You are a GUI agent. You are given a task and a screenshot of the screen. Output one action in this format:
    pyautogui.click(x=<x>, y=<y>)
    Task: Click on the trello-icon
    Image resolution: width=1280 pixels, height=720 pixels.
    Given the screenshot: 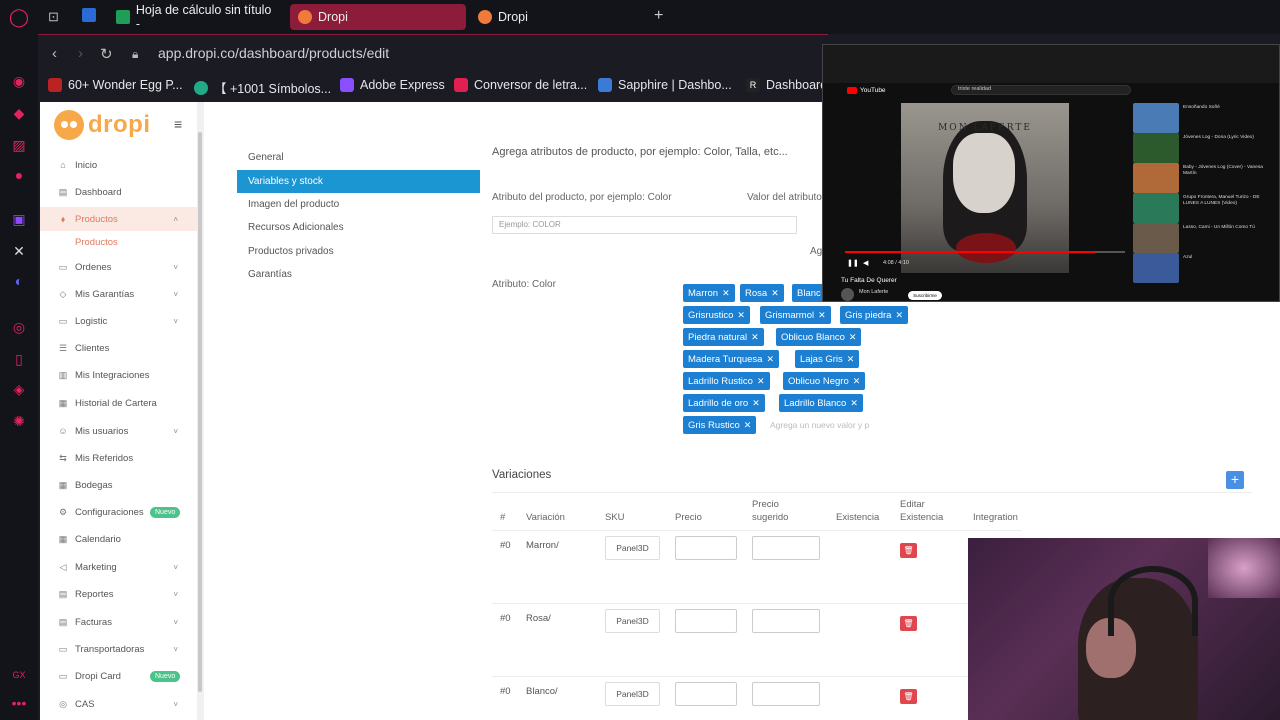 What is the action you would take?
    pyautogui.click(x=89, y=15)
    